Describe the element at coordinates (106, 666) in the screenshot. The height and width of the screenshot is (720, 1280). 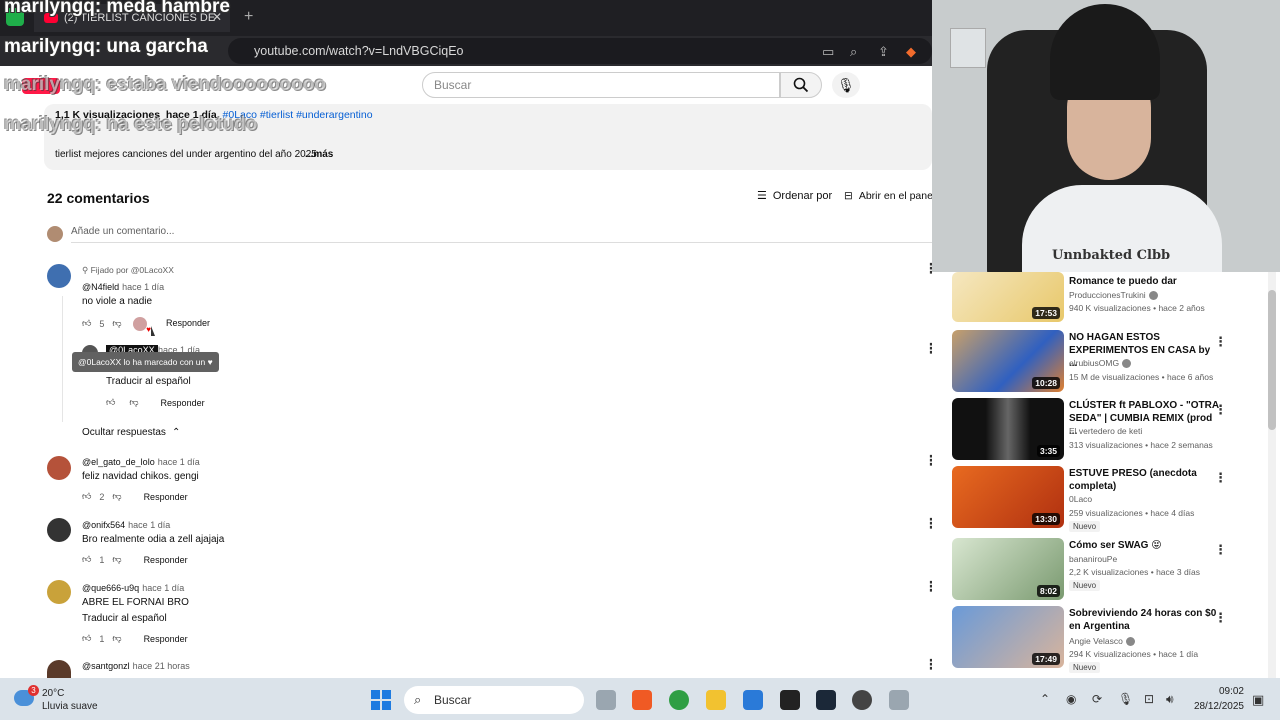
I see `author-name: @santgonzl` at that location.